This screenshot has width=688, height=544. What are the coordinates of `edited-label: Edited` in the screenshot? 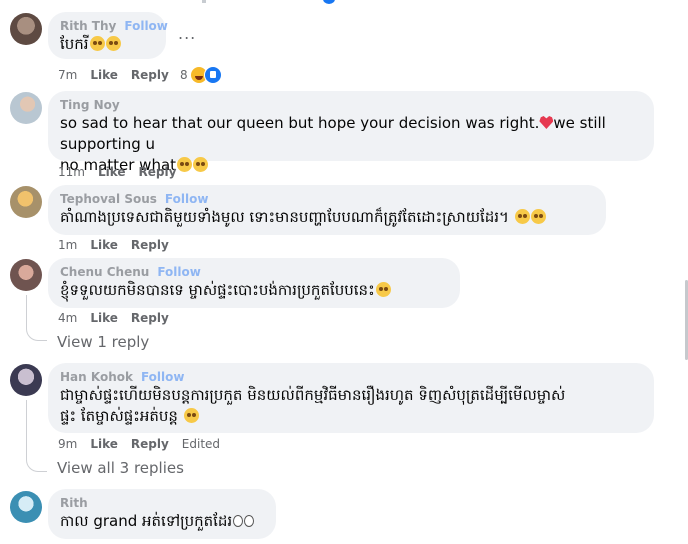 It's located at (201, 444).